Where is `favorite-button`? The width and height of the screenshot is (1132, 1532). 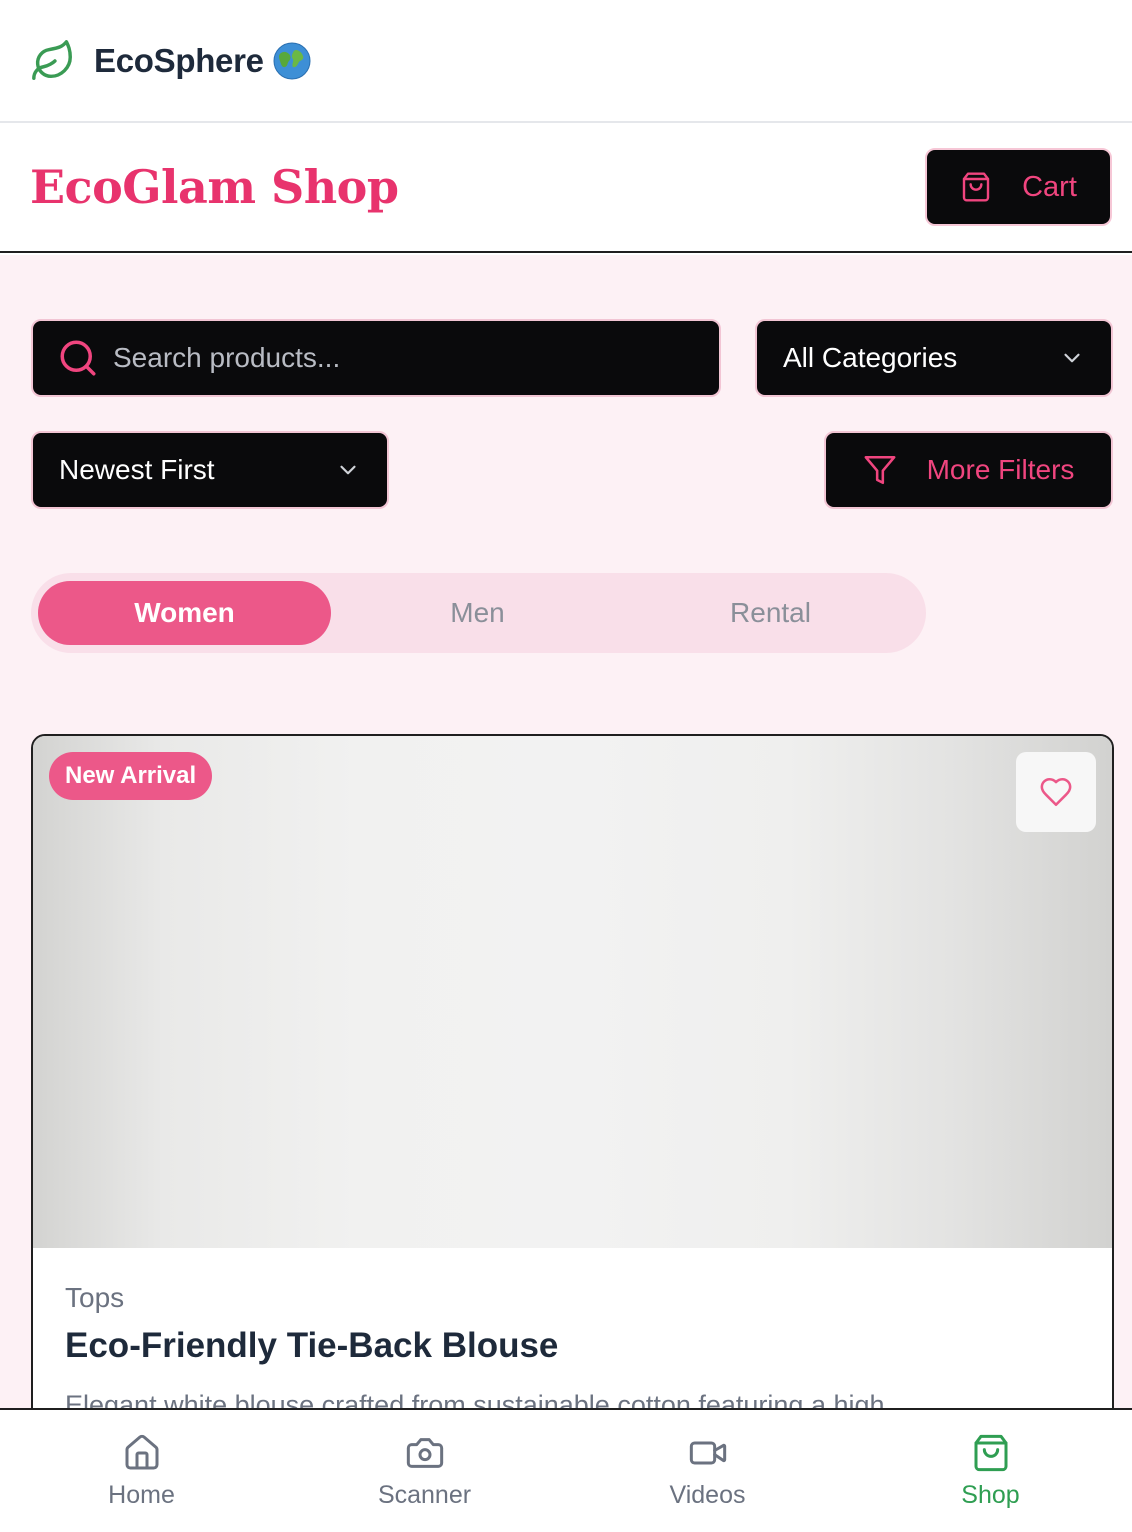 favorite-button is located at coordinates (1056, 792).